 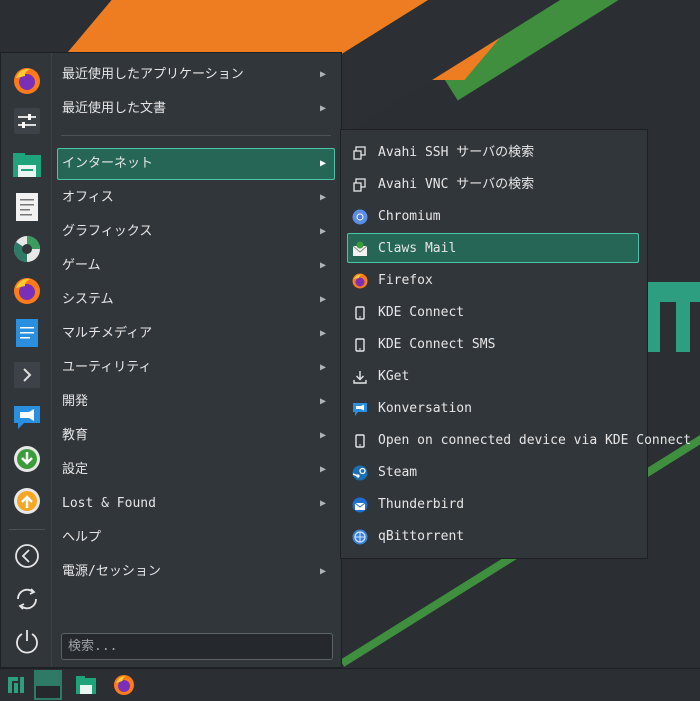 What do you see at coordinates (493, 408) in the screenshot?
I see `app-konversation: Konversation` at bounding box center [493, 408].